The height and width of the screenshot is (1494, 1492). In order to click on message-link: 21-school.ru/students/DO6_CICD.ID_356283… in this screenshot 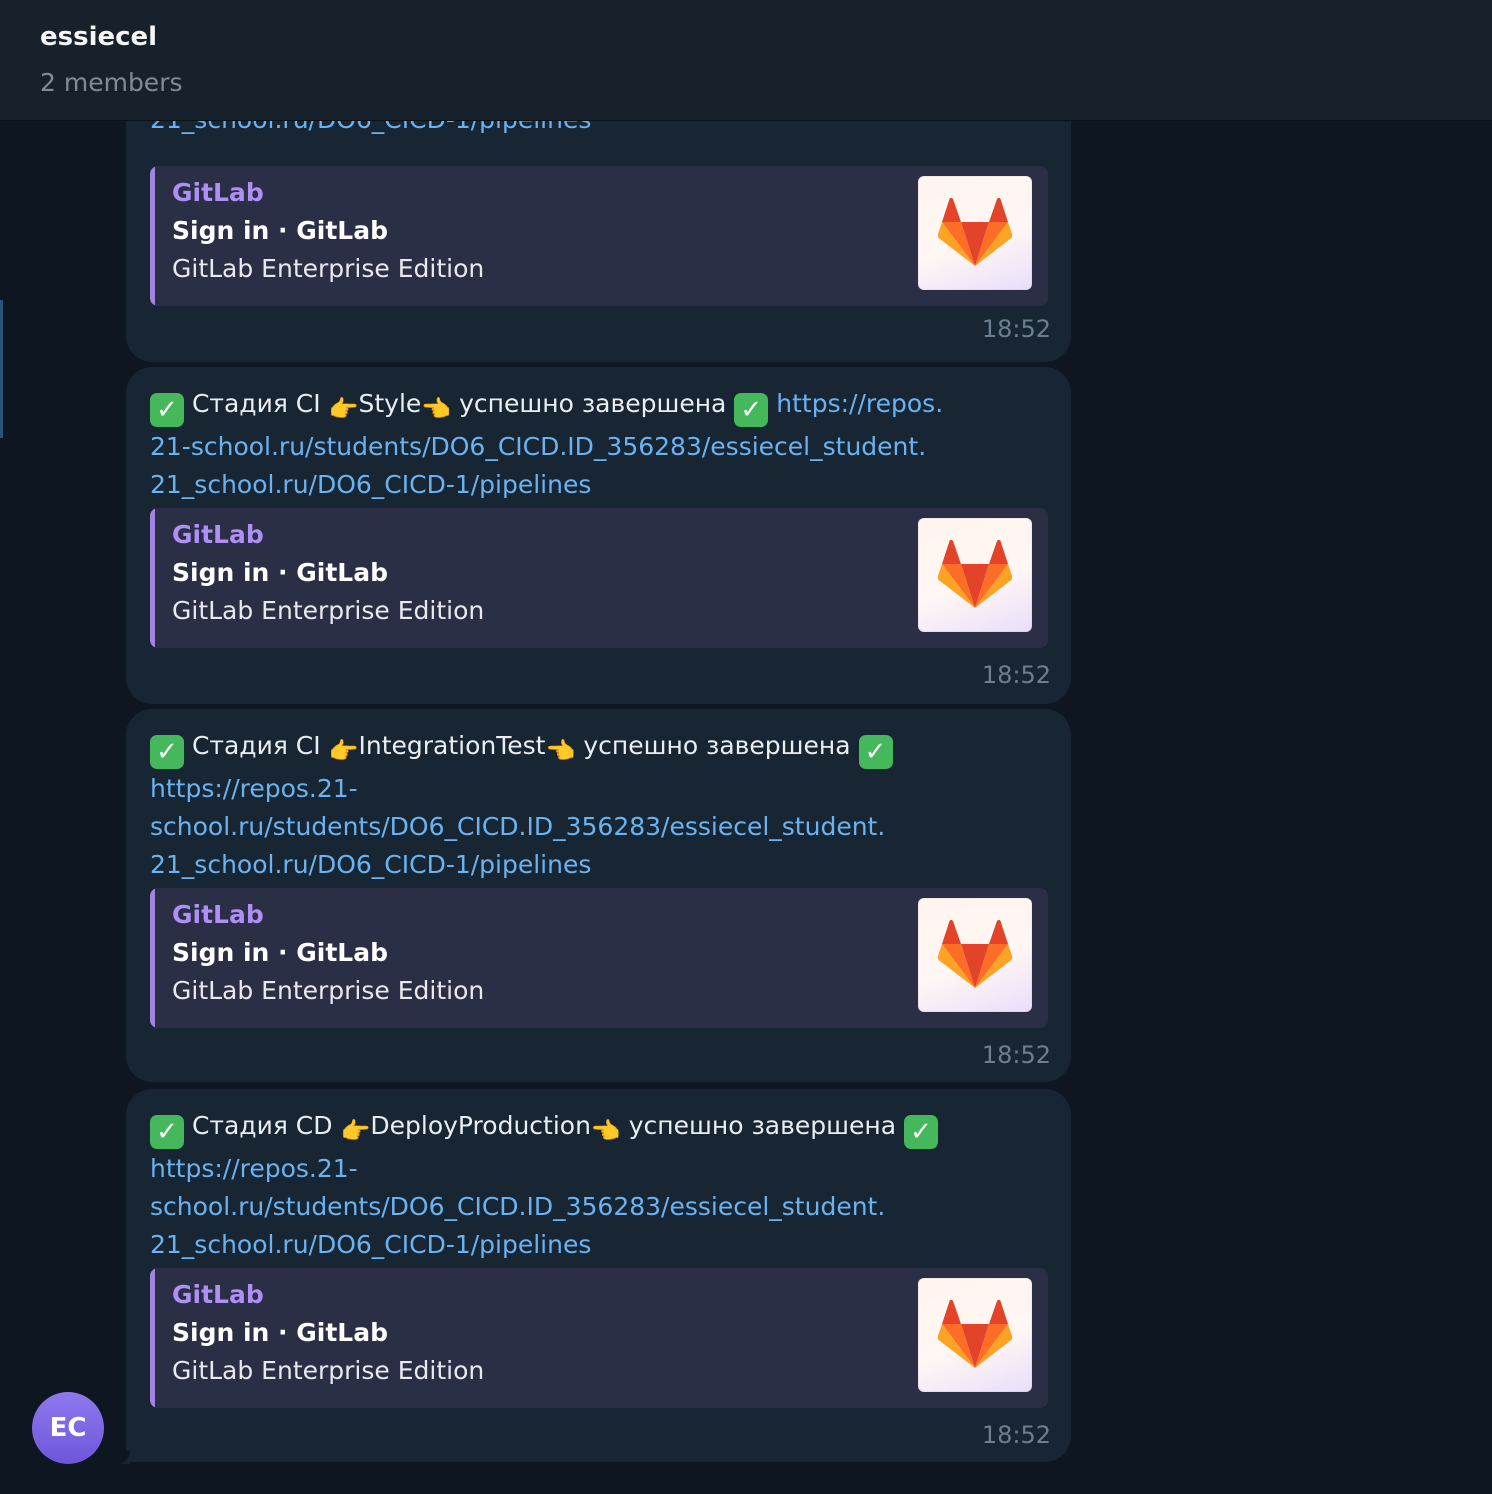, I will do `click(538, 446)`.